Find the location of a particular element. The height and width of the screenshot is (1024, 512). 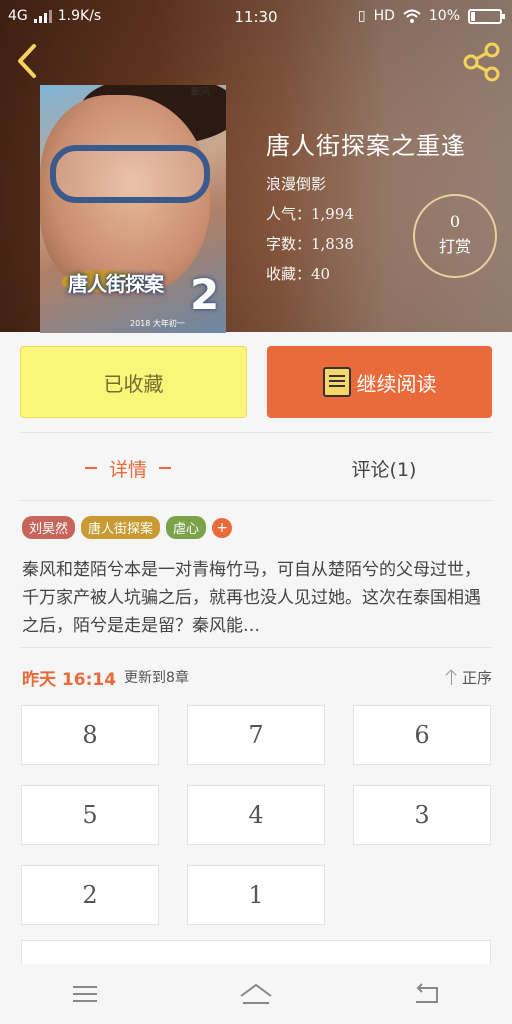

tag-list: 刘昊然 唐人街探案 虐心 + is located at coordinates (127, 527).